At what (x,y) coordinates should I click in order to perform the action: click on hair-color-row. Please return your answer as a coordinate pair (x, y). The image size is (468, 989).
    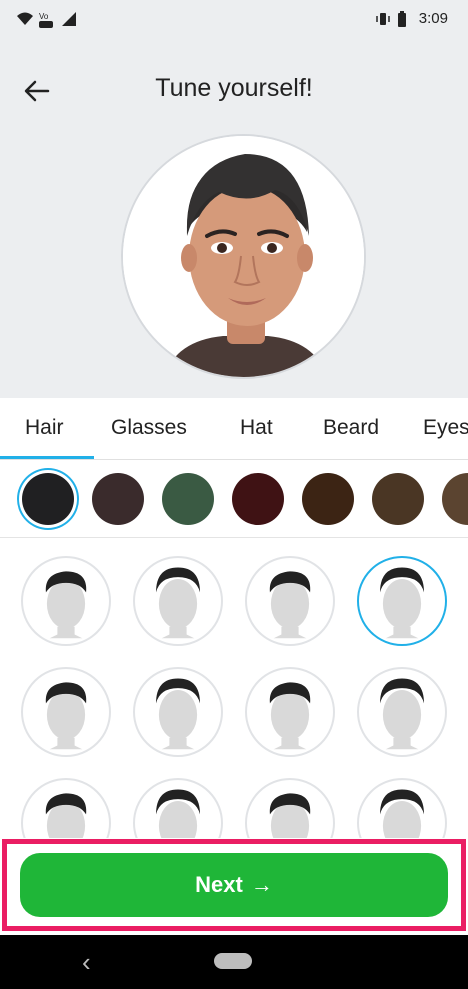
    Looking at the image, I should click on (234, 499).